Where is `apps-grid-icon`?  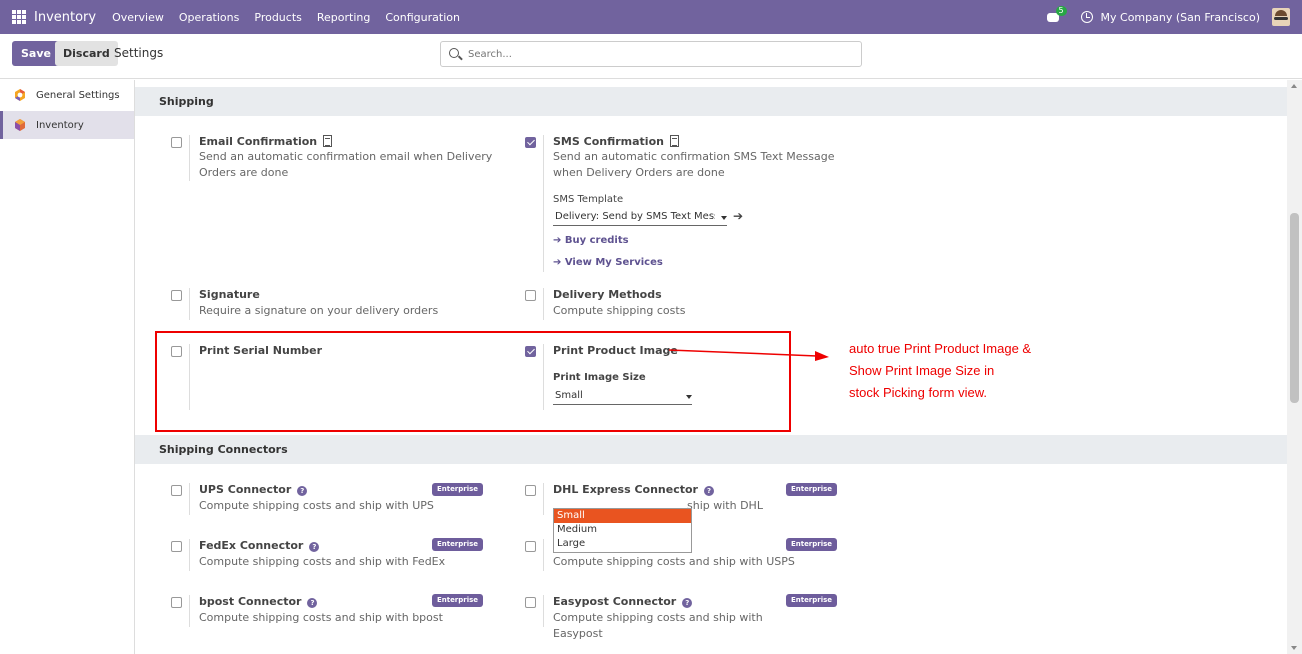
apps-grid-icon is located at coordinates (19, 17).